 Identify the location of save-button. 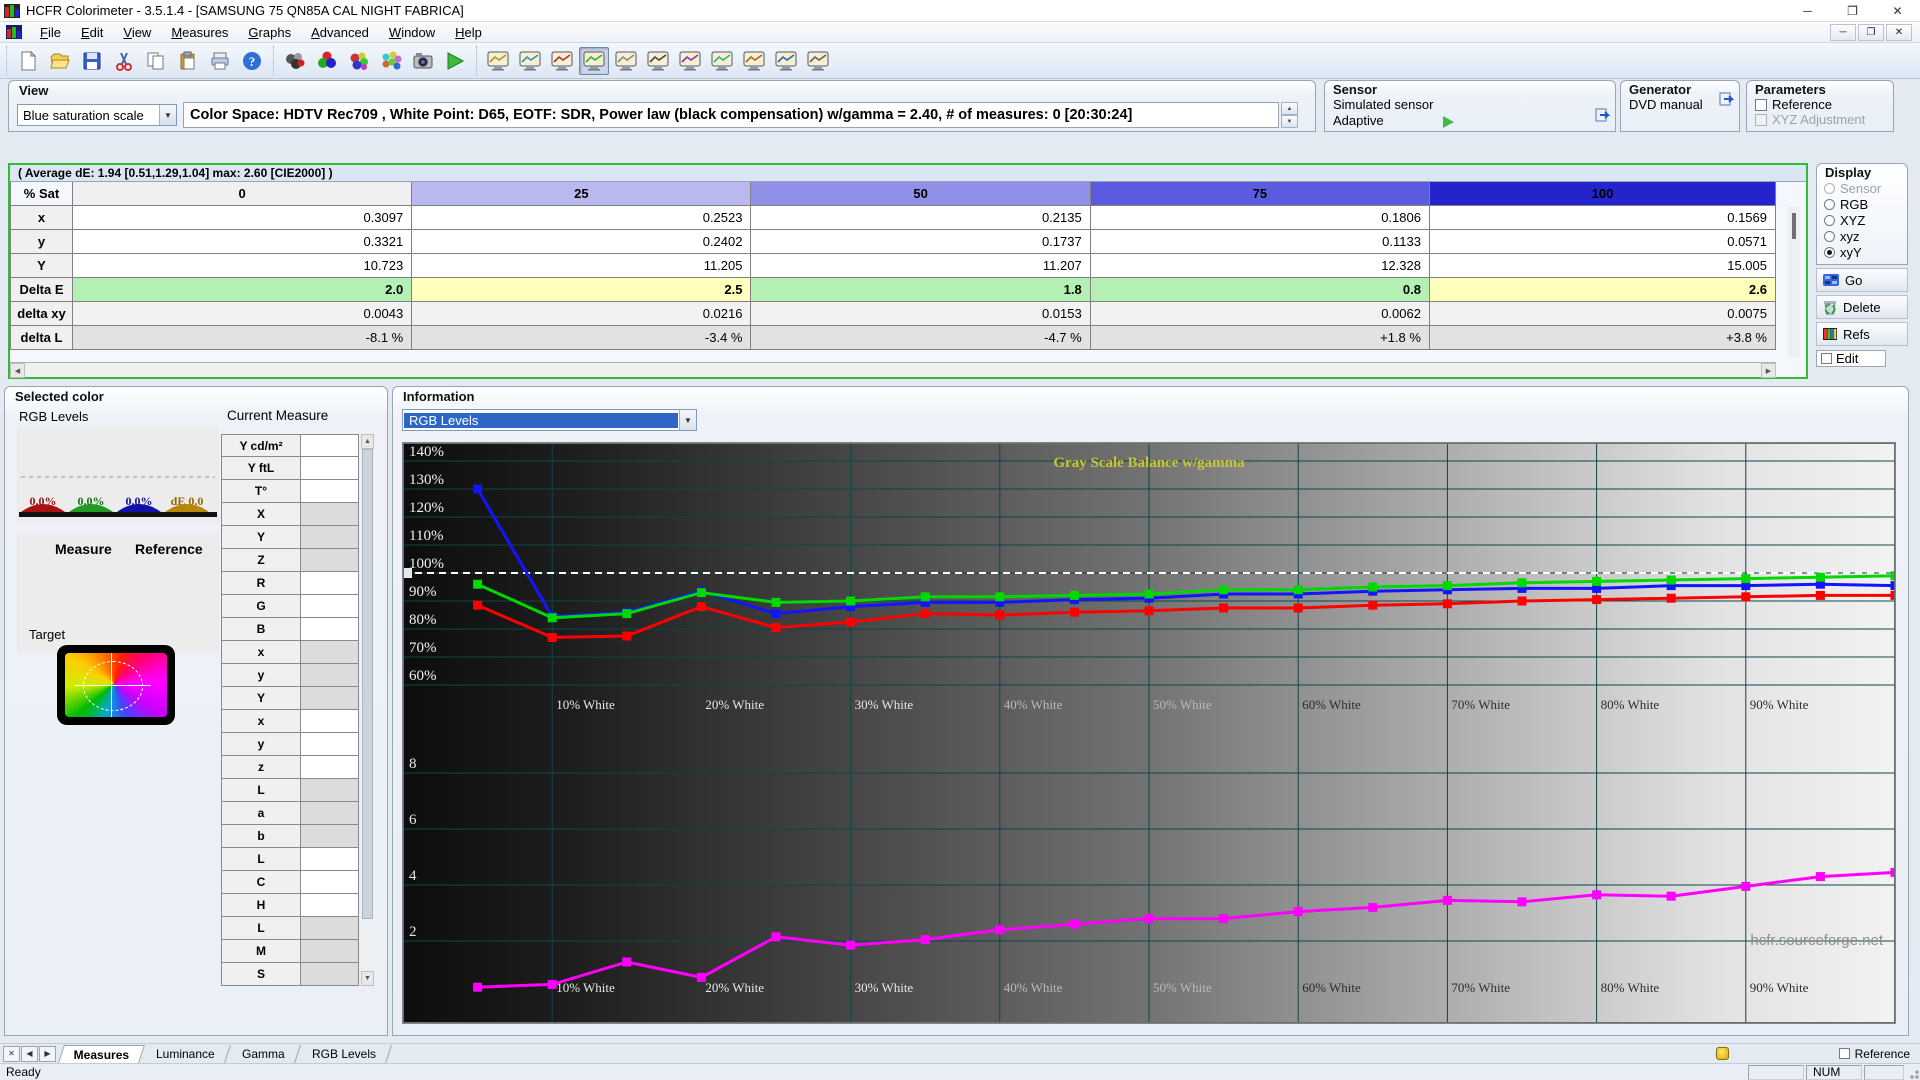
(92, 61).